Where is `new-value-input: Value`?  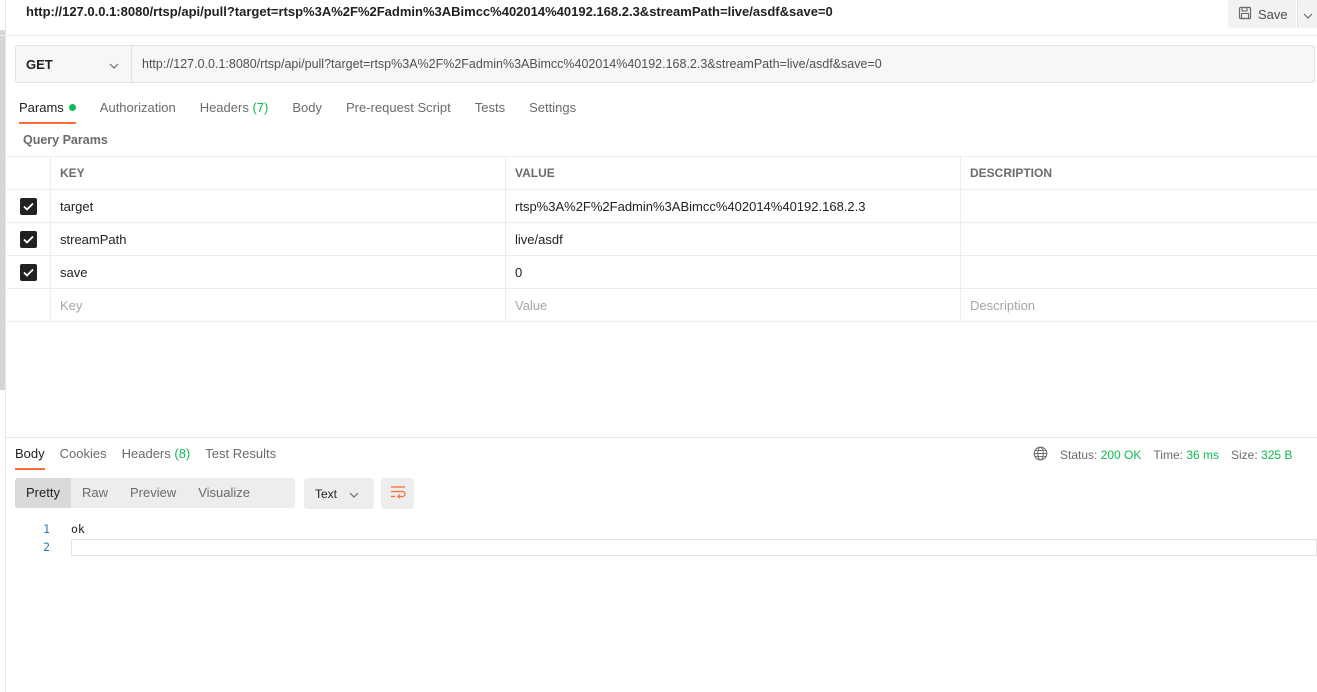 new-value-input: Value is located at coordinates (733, 305).